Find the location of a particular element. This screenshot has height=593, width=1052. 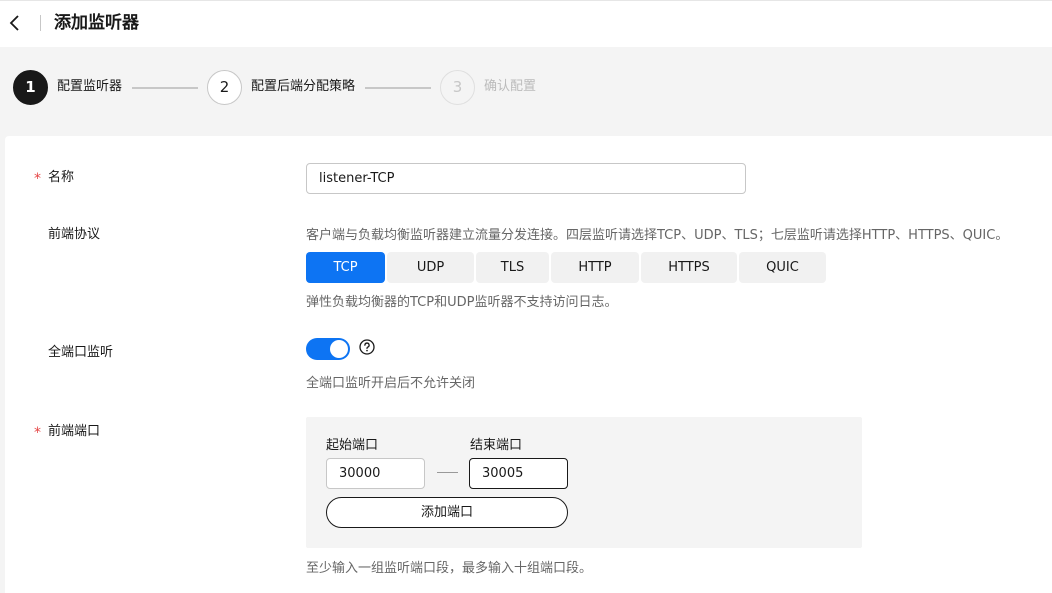

start-port-input is located at coordinates (375, 473).